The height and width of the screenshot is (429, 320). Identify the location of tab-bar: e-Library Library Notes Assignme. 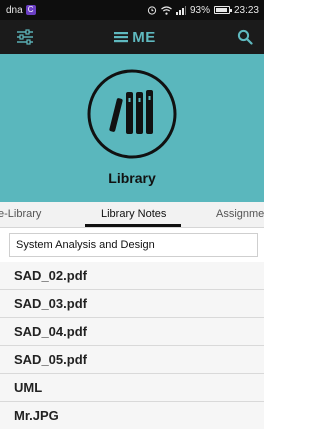
(132, 215).